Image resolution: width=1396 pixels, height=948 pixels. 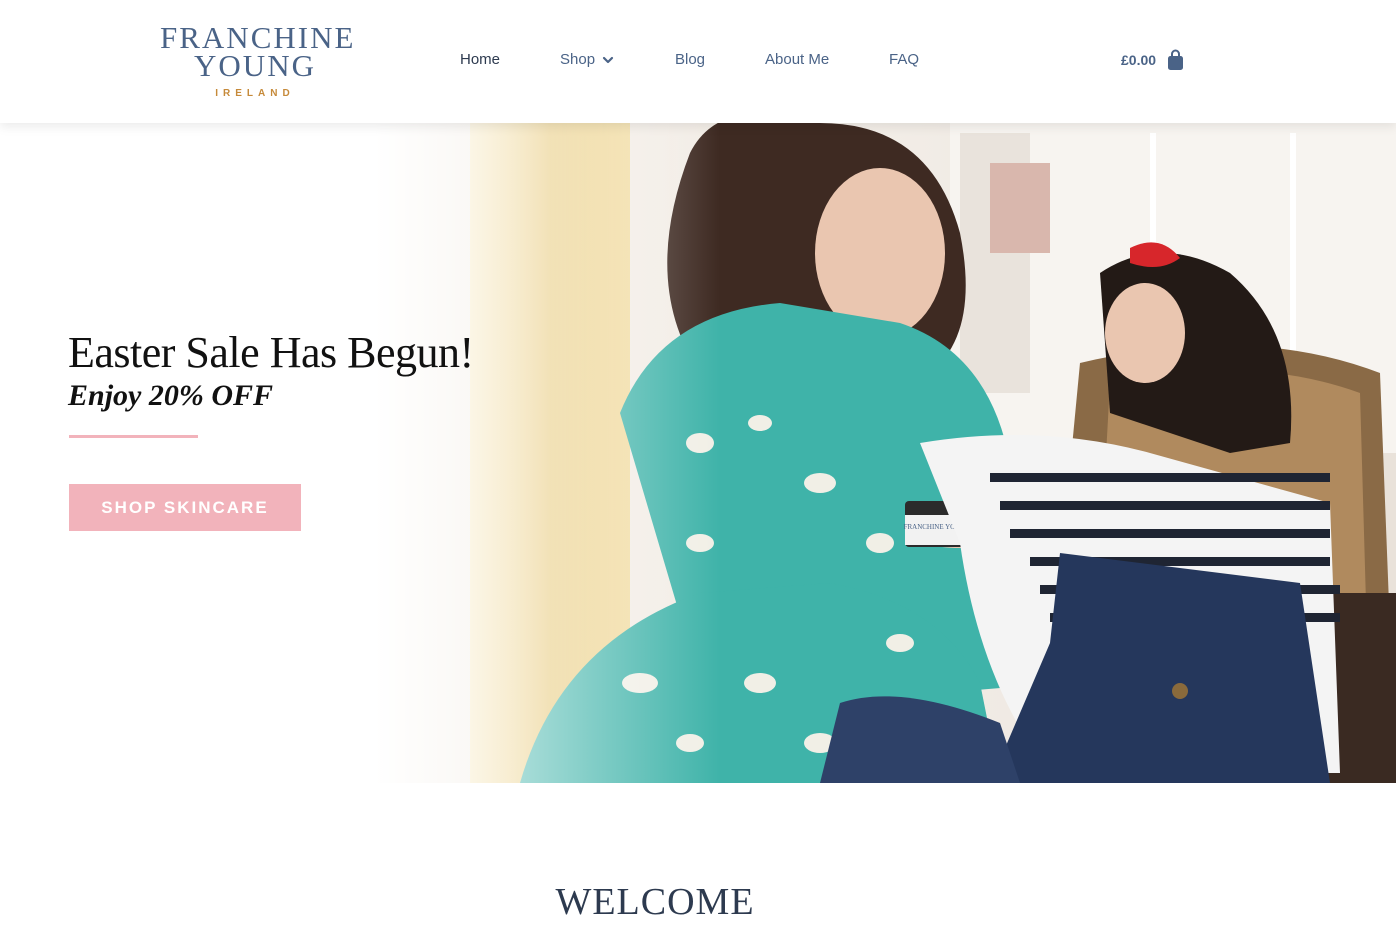 What do you see at coordinates (171, 395) in the screenshot?
I see `hero-subtitle: Enjoy 20% OFF` at bounding box center [171, 395].